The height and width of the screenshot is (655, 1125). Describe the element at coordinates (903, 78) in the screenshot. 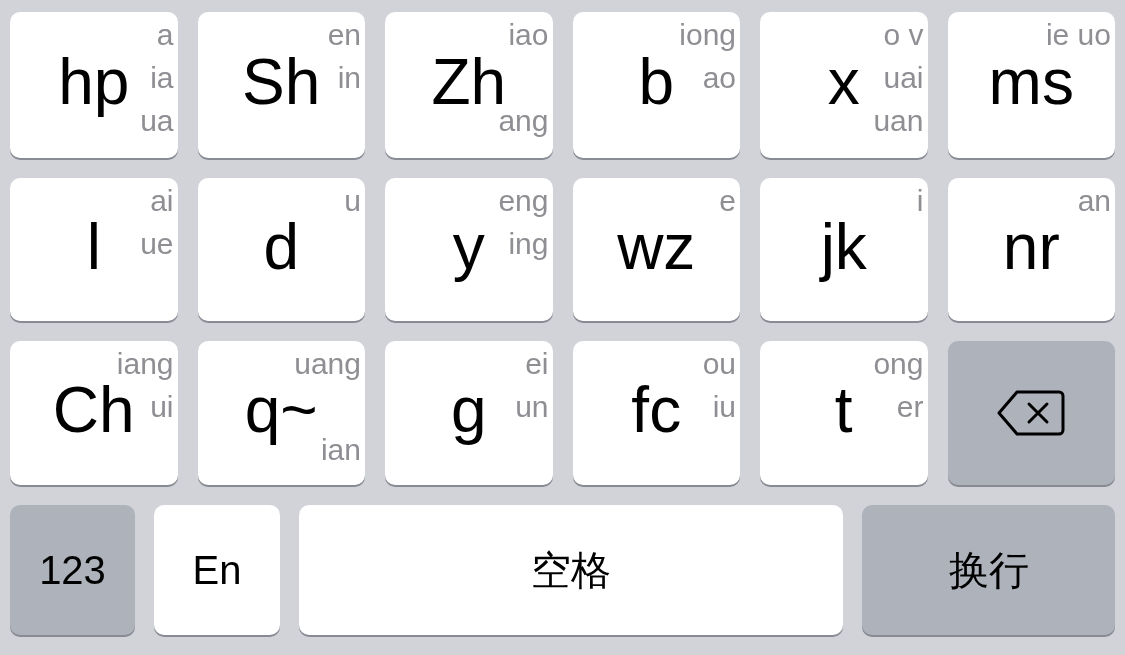

I see `key-hint: uai` at that location.